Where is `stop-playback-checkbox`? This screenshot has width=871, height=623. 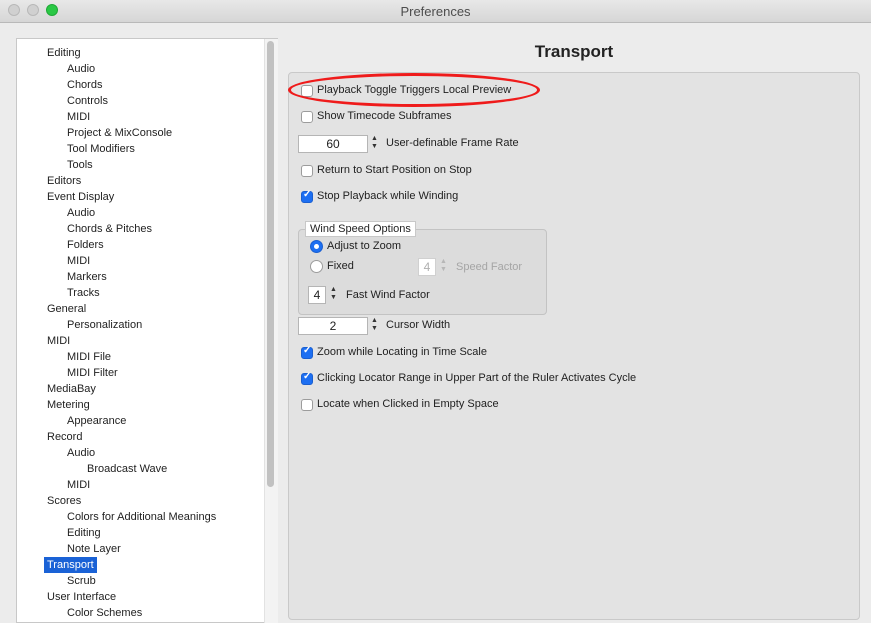
stop-playback-checkbox is located at coordinates (307, 196).